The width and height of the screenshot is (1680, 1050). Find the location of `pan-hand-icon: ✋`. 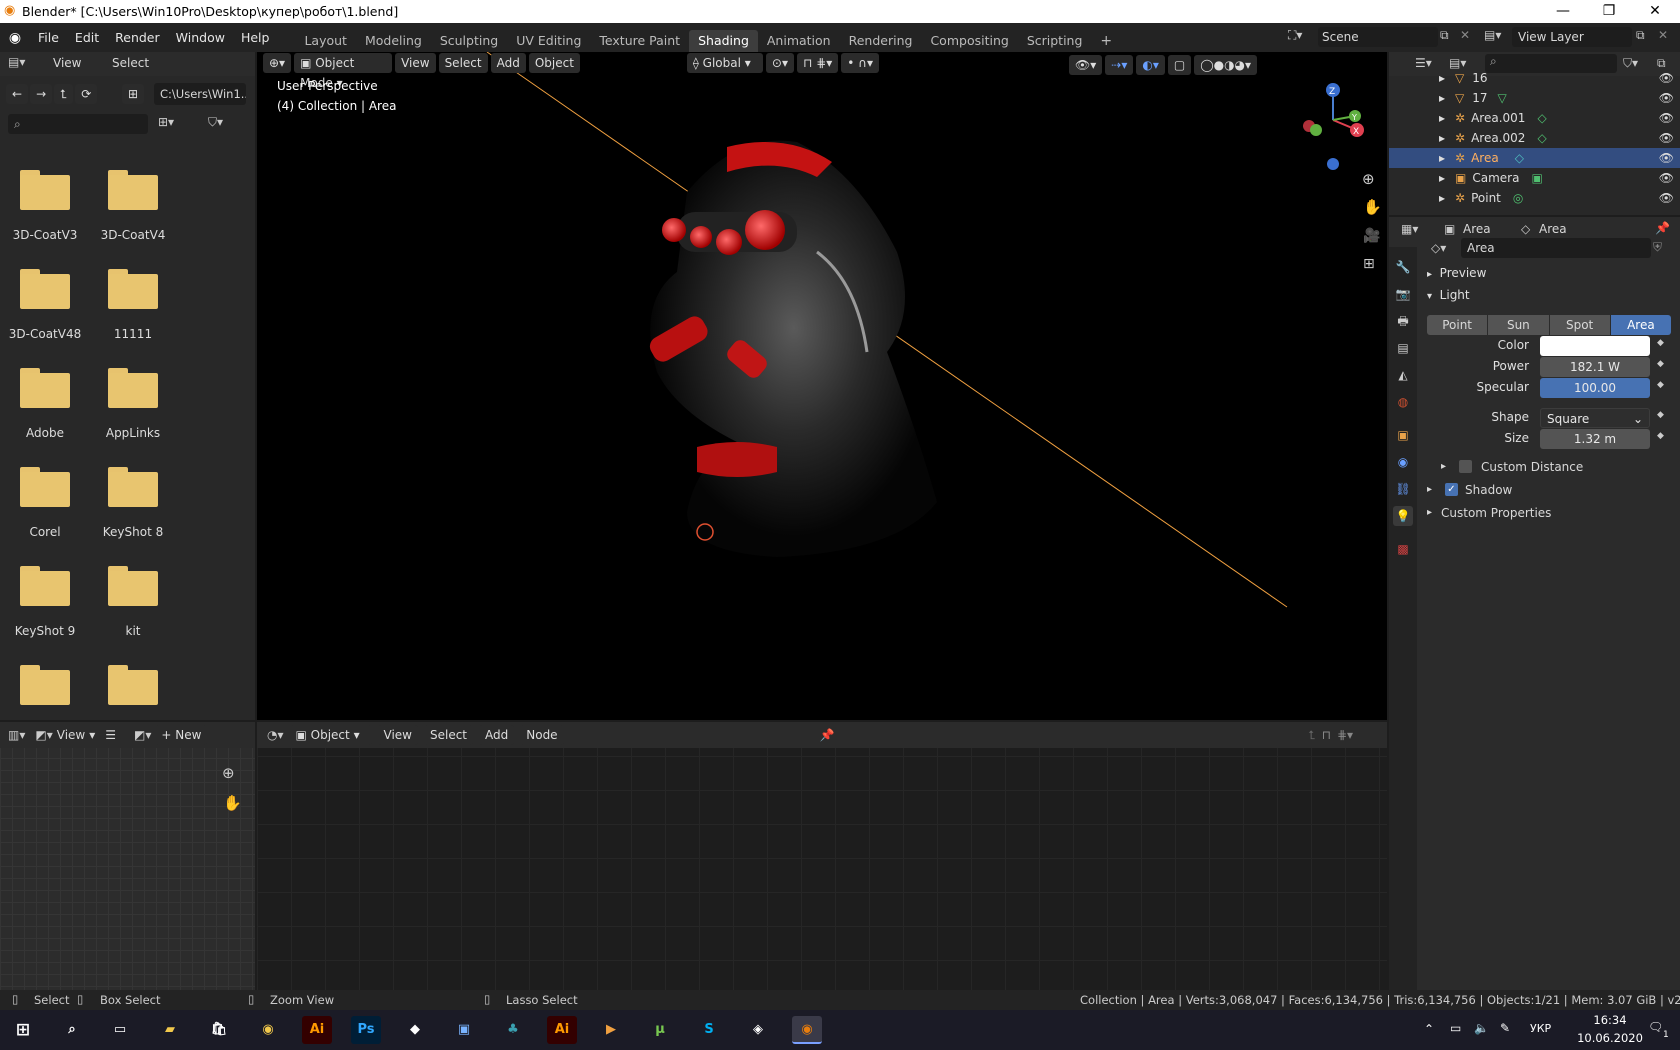

pan-hand-icon: ✋ is located at coordinates (232, 803).